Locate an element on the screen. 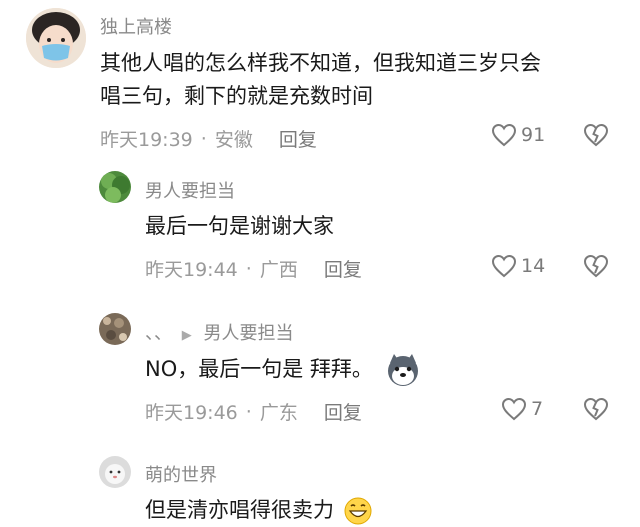 Image resolution: width=640 pixels, height=527 pixels. textured-photo-avatar-icon is located at coordinates (115, 329).